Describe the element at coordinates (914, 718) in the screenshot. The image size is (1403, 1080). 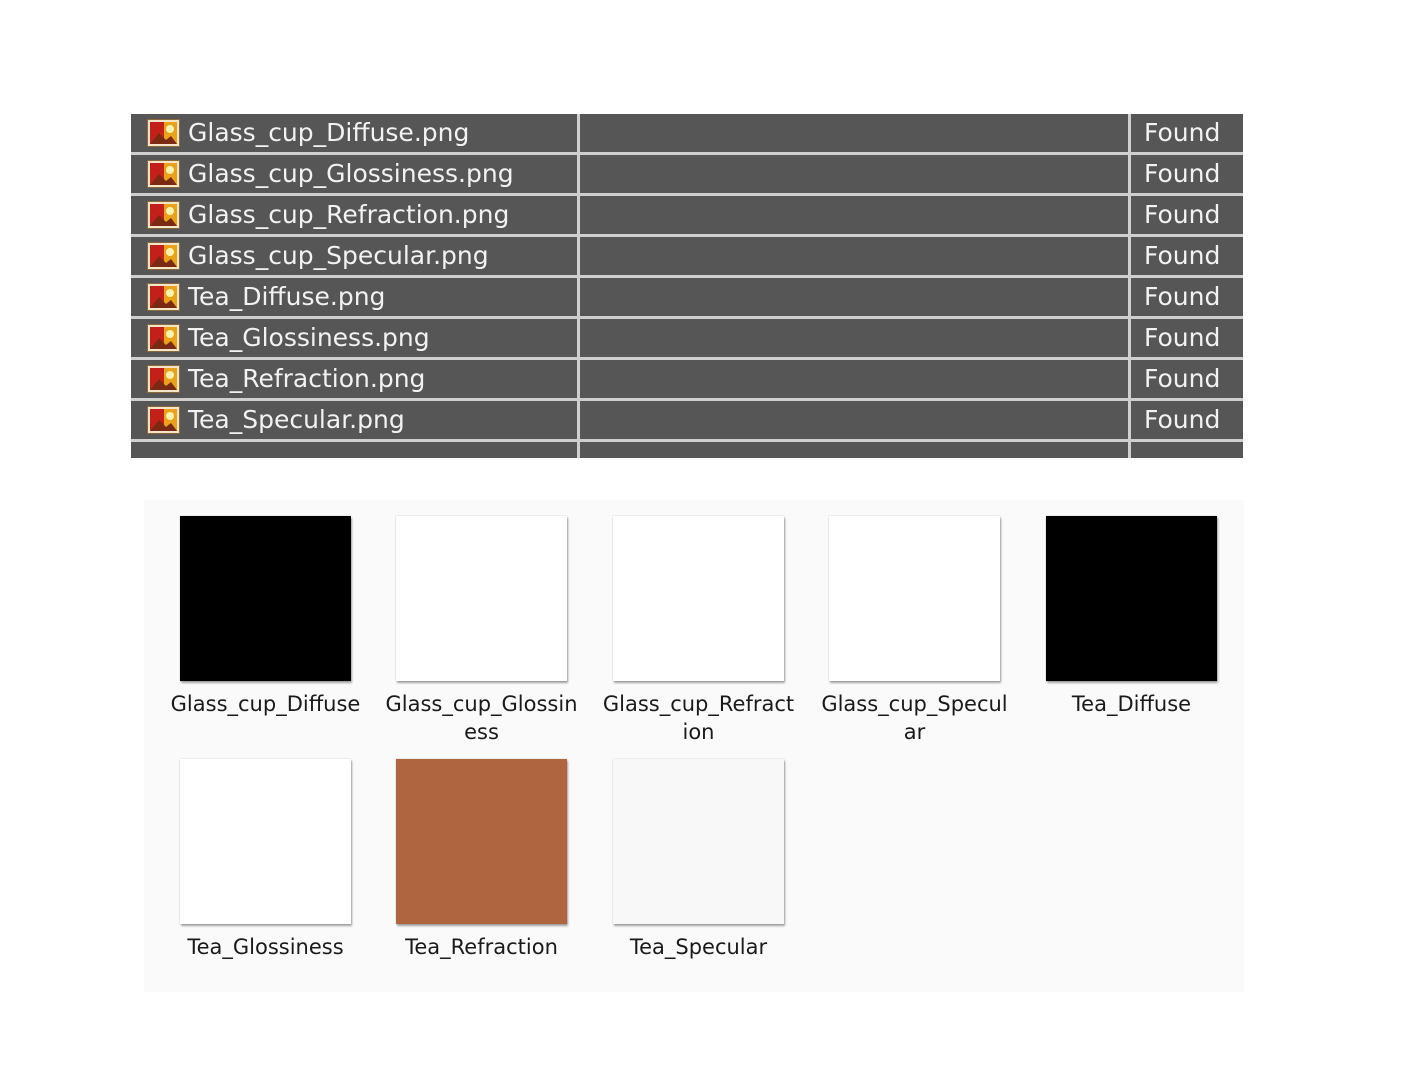
I see `thumbnail-label: Glass_cup_Specular` at that location.